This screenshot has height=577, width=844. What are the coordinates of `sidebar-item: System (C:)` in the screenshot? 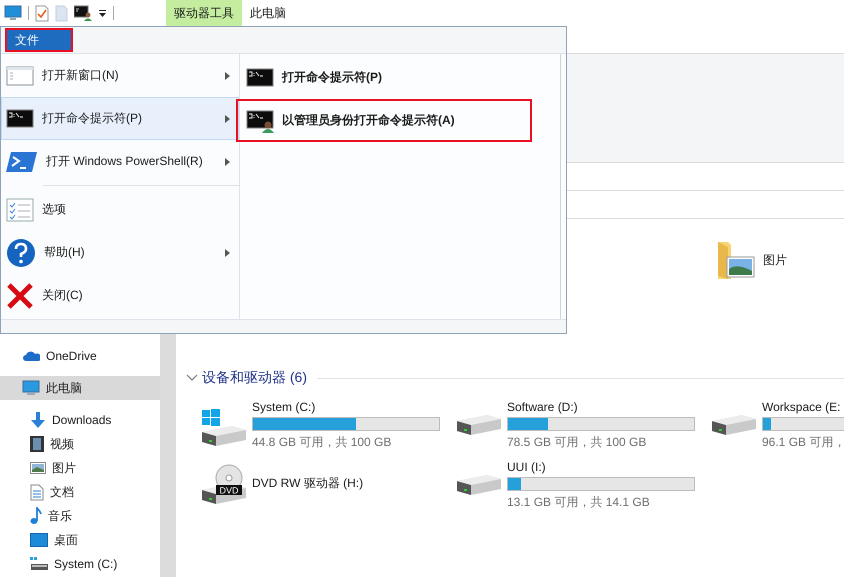 It's located at (80, 564).